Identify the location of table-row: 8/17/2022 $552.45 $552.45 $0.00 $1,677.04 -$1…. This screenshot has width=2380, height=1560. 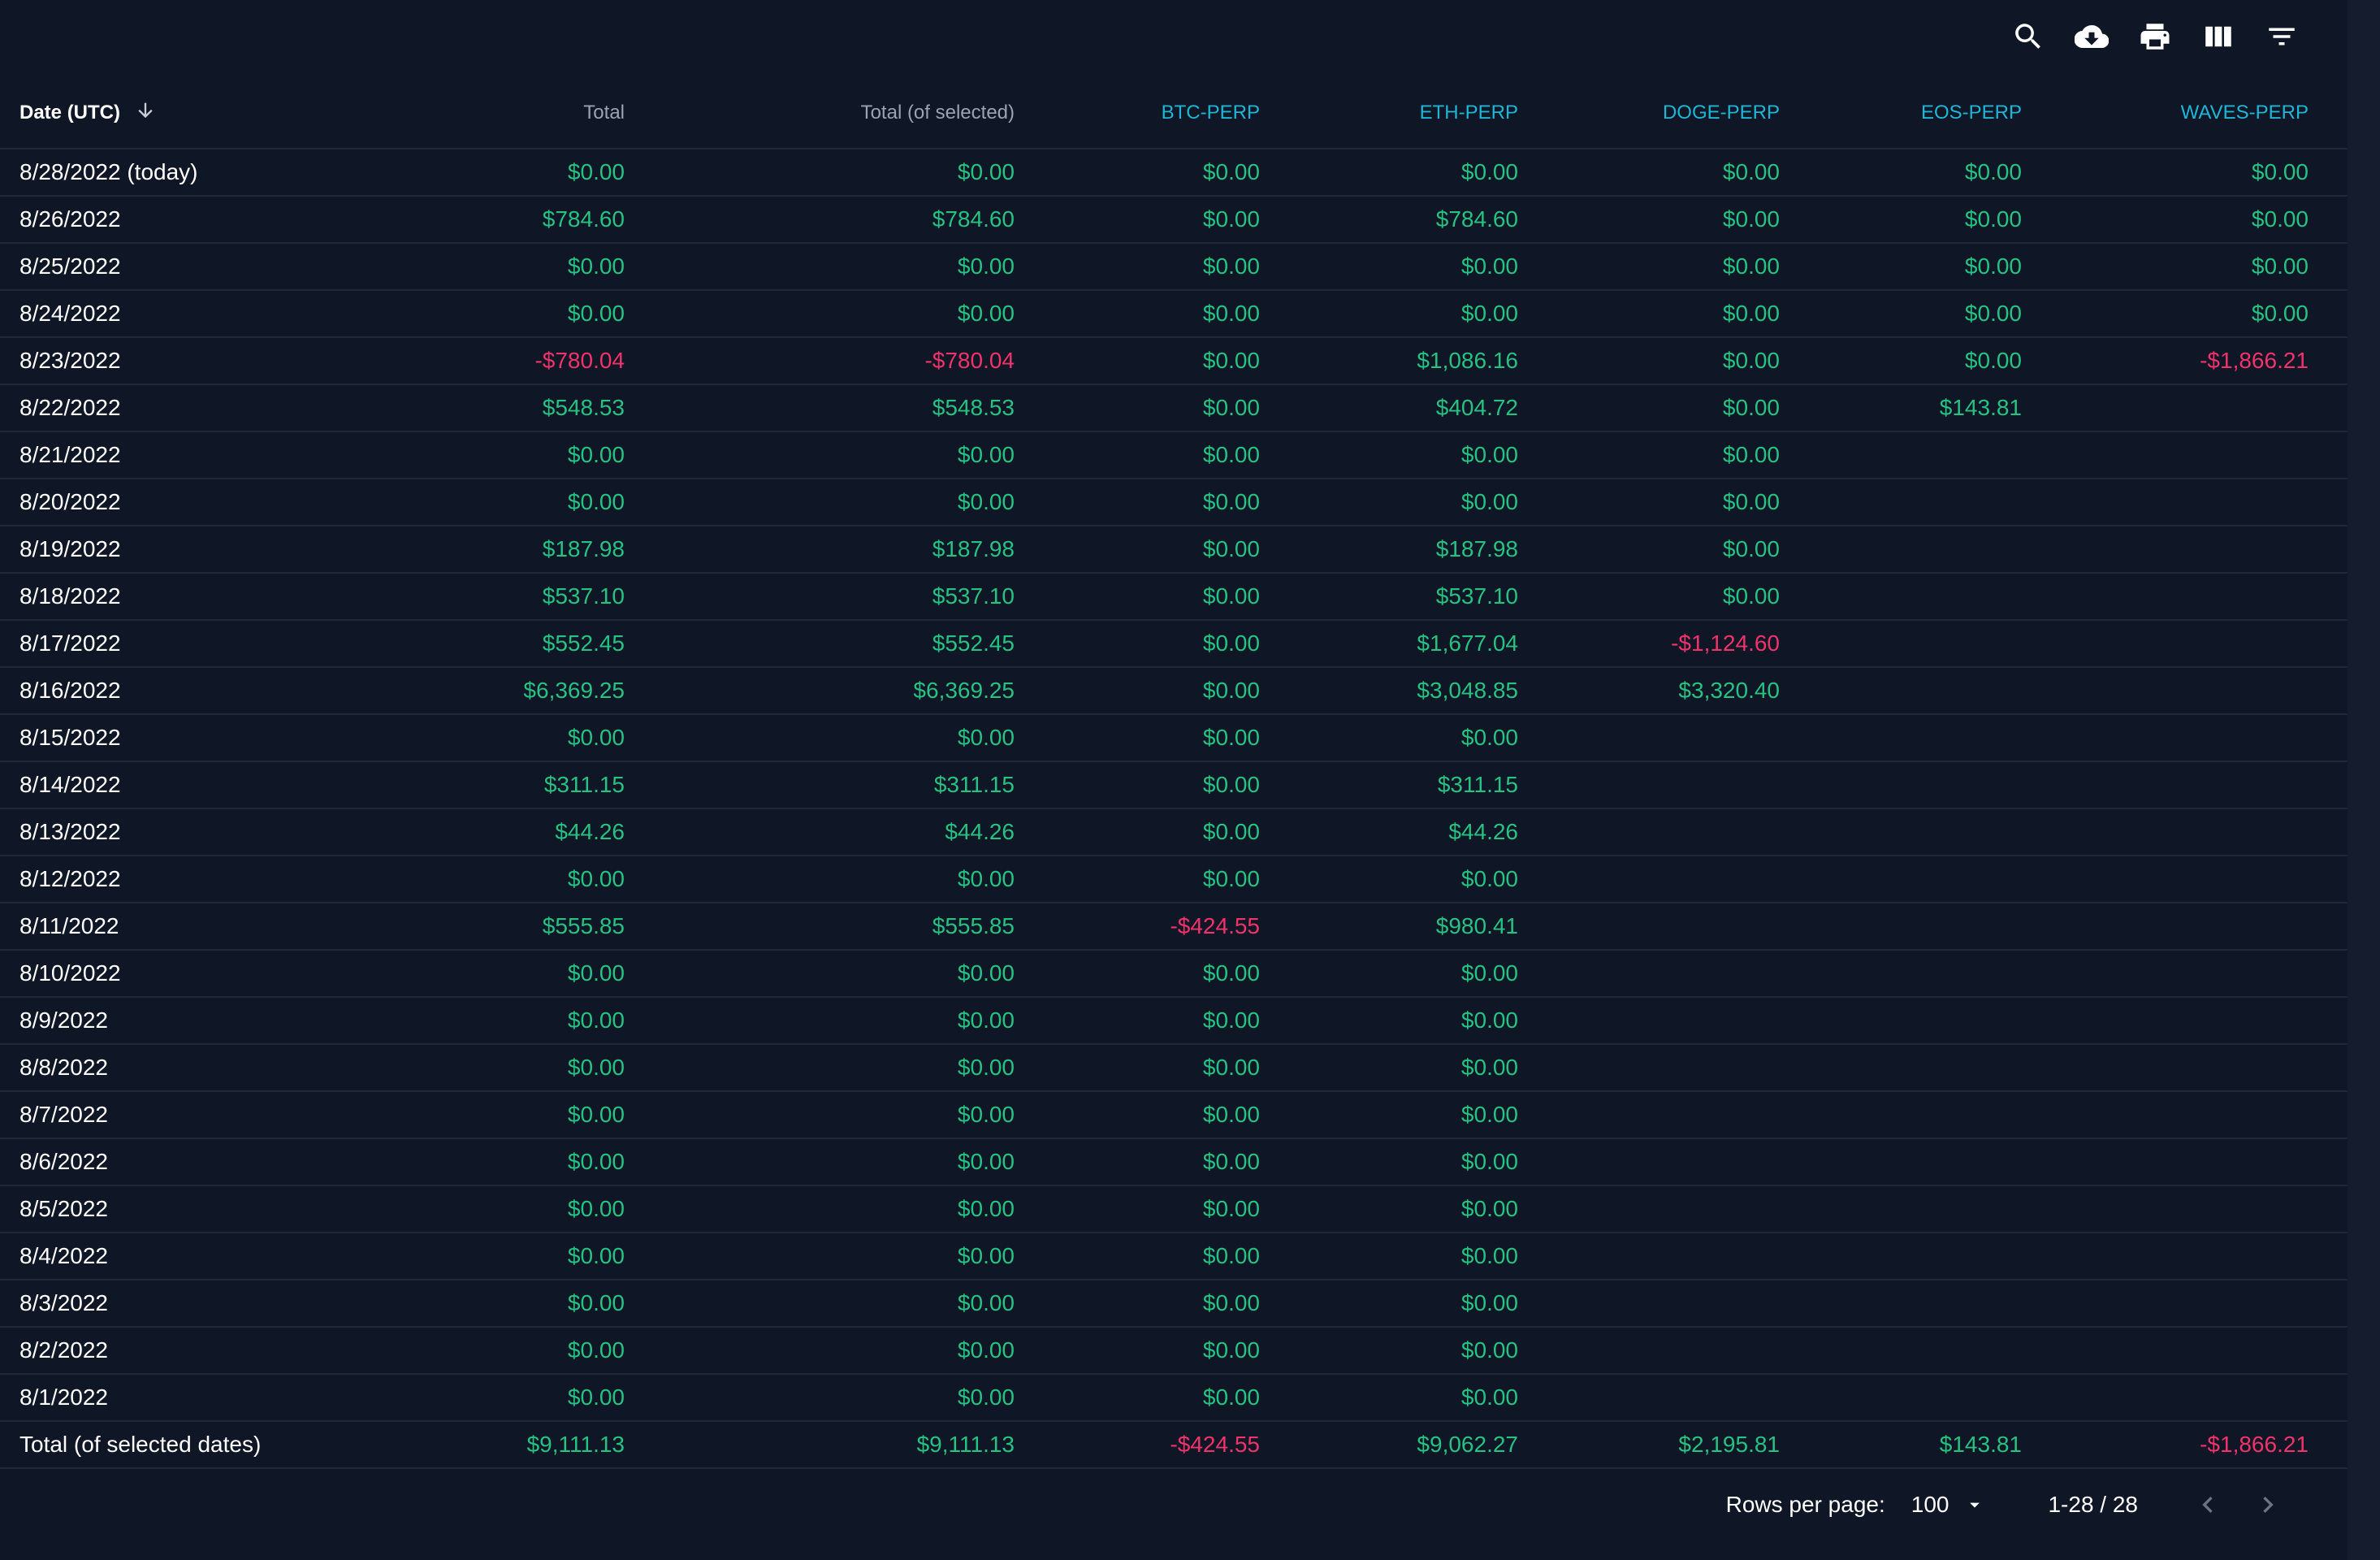
(1174, 644).